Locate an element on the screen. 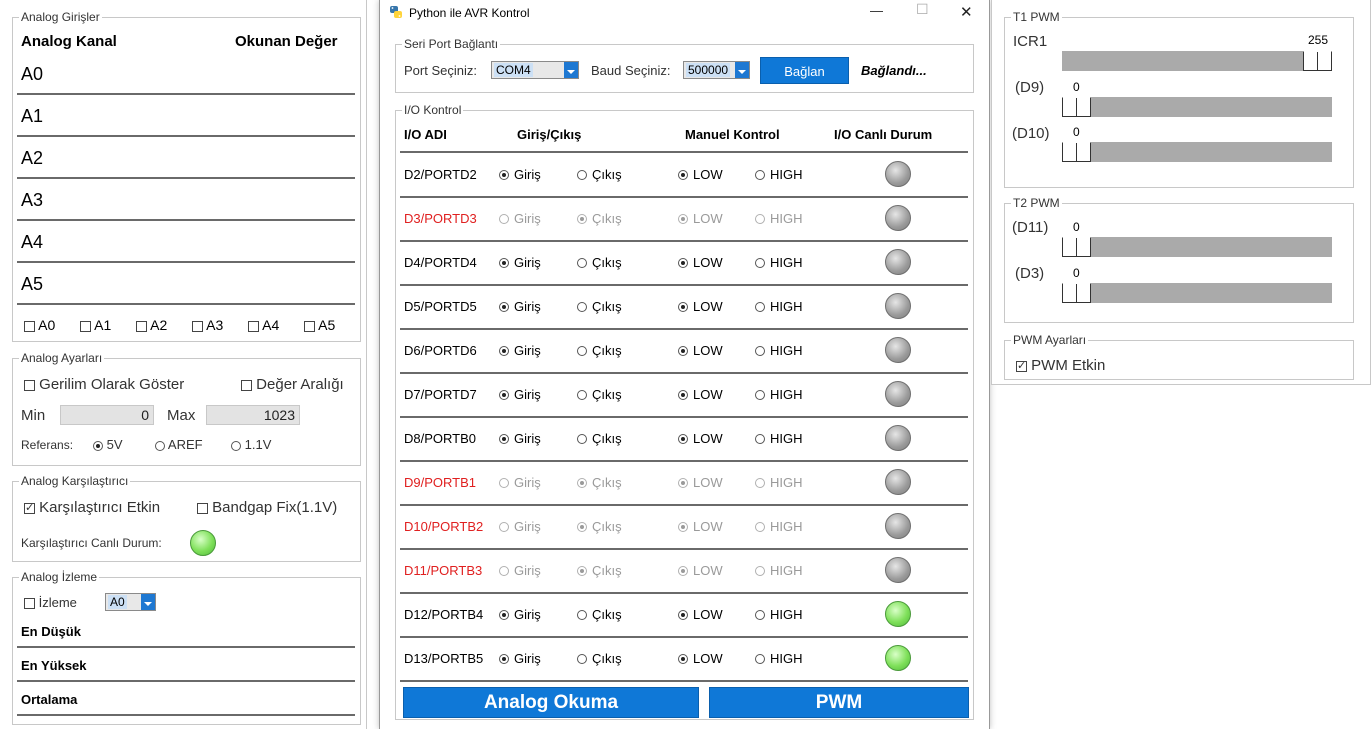 The height and width of the screenshot is (729, 1371). pwm-button: PWM is located at coordinates (839, 702).